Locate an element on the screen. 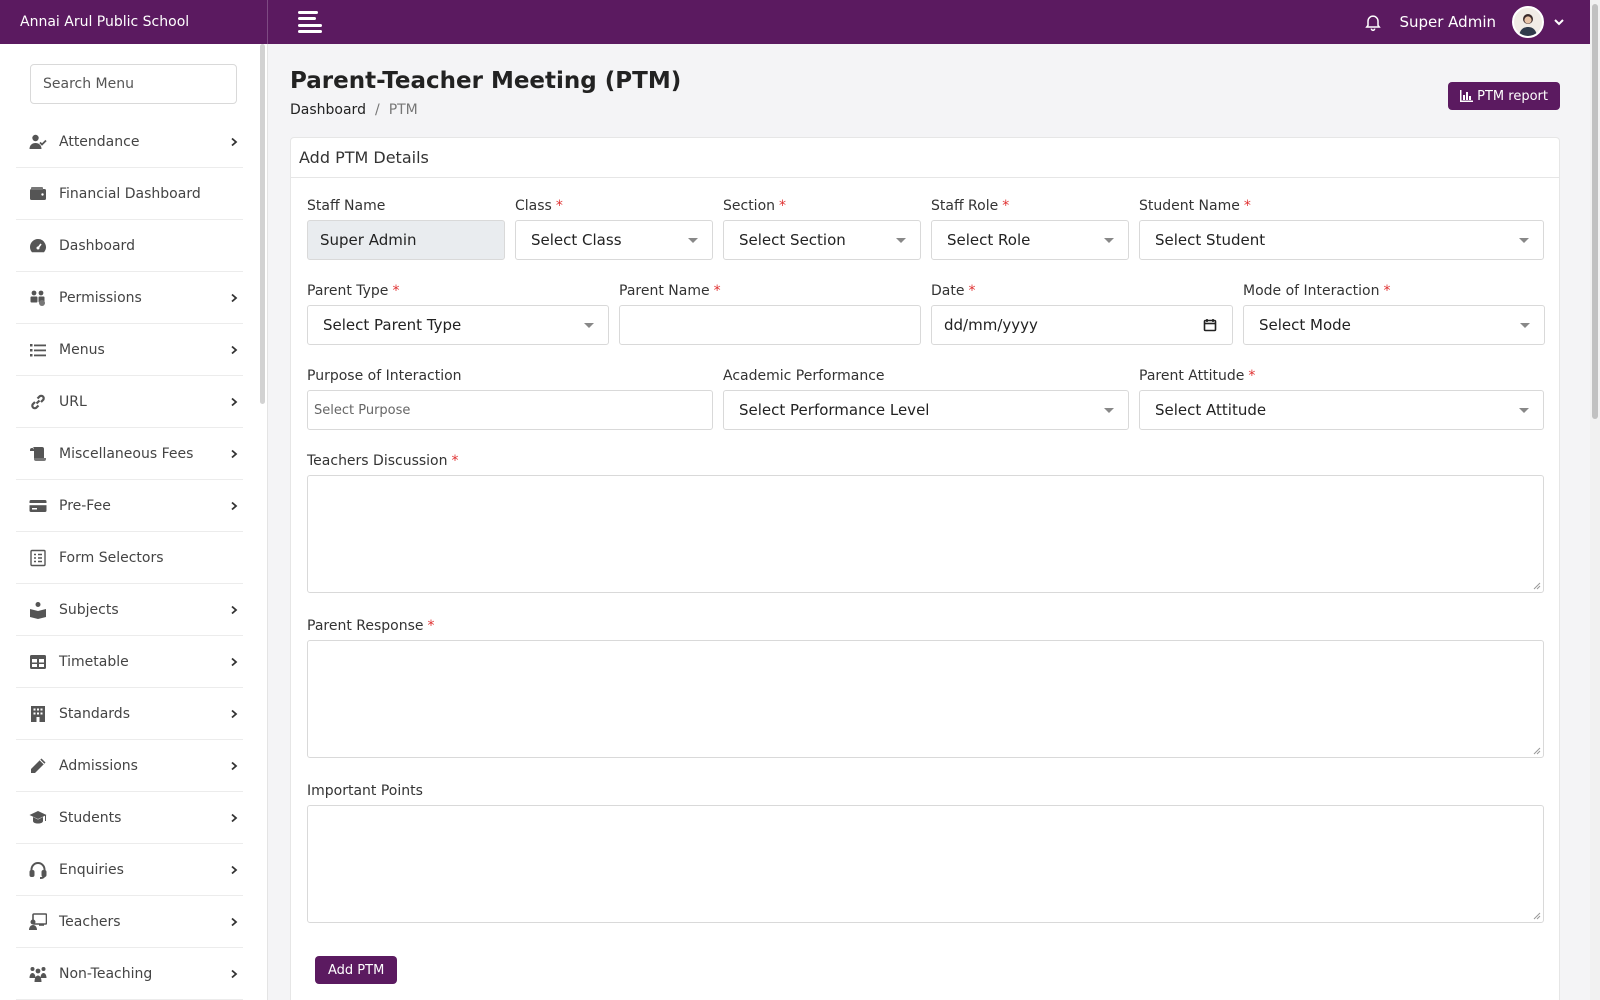  parent-type-selected: Select Parent Type is located at coordinates (392, 325).